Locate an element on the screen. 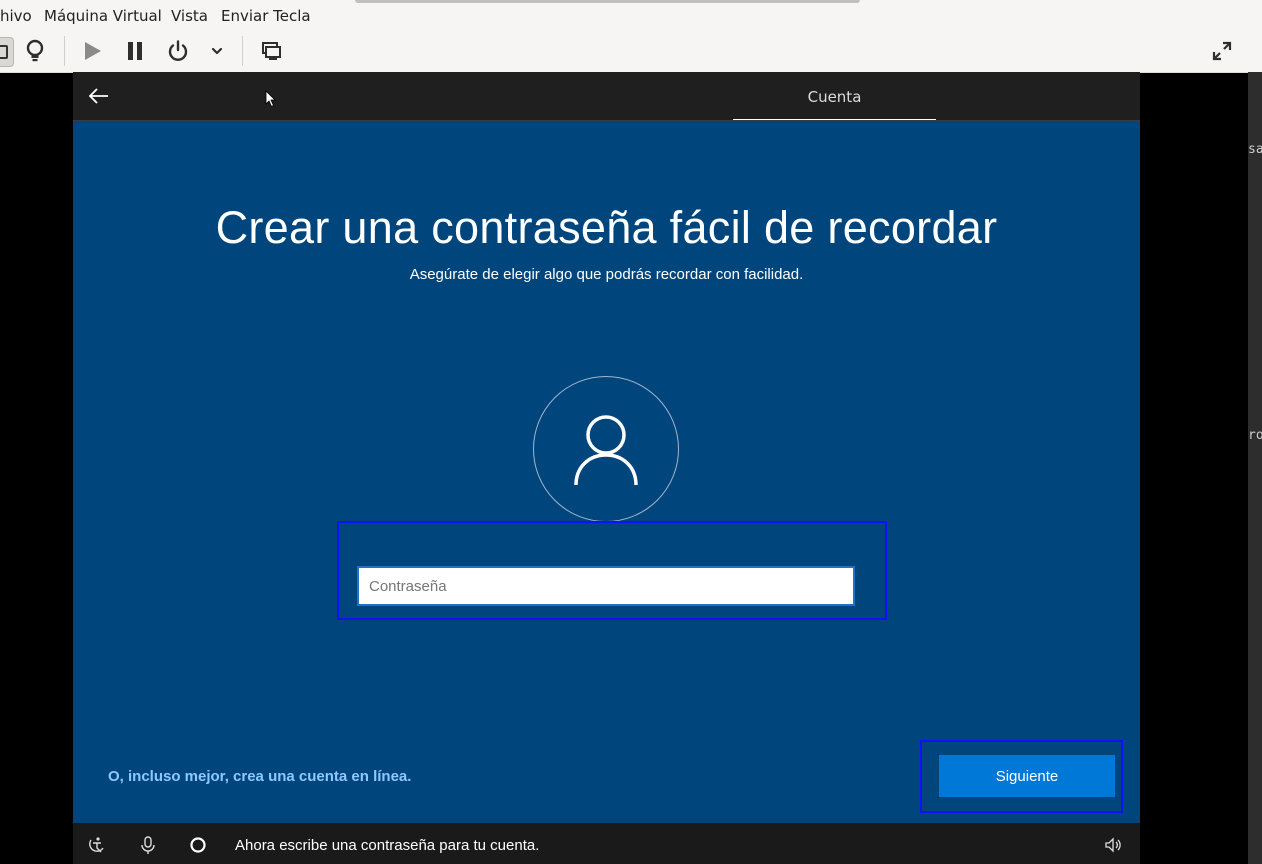 This screenshot has height=864, width=1262. accessibility-button is located at coordinates (97, 845).